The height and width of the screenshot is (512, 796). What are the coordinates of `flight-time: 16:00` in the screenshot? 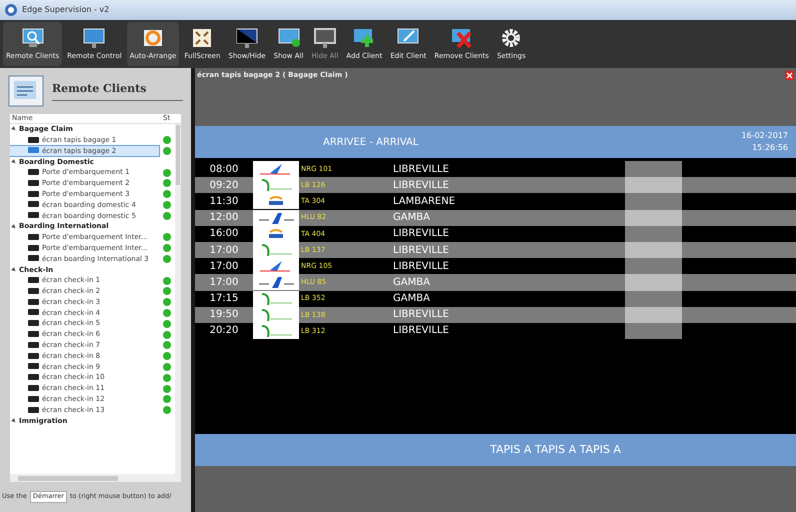 It's located at (224, 234).